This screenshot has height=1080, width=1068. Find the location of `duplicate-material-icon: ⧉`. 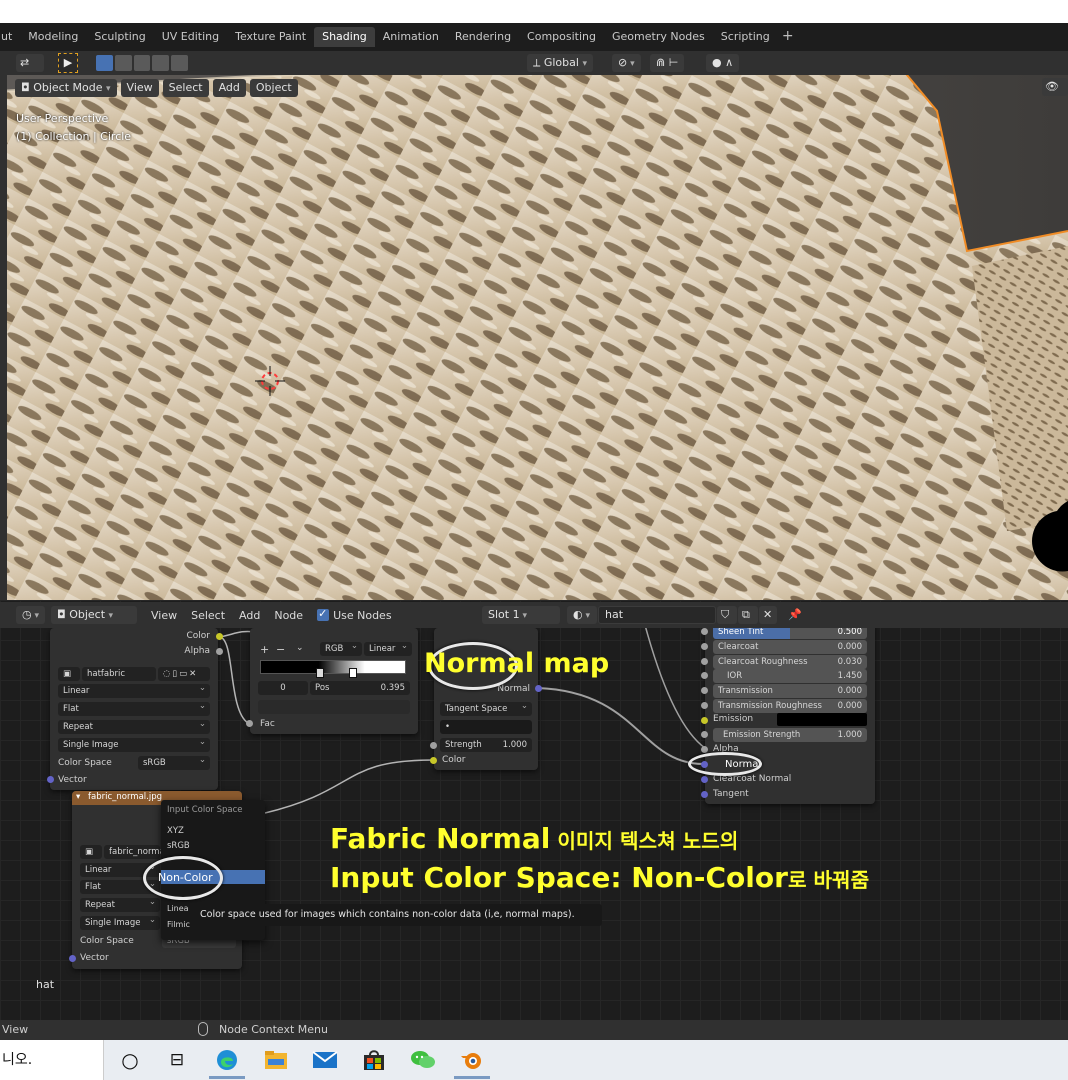

duplicate-material-icon: ⧉ is located at coordinates (748, 615).